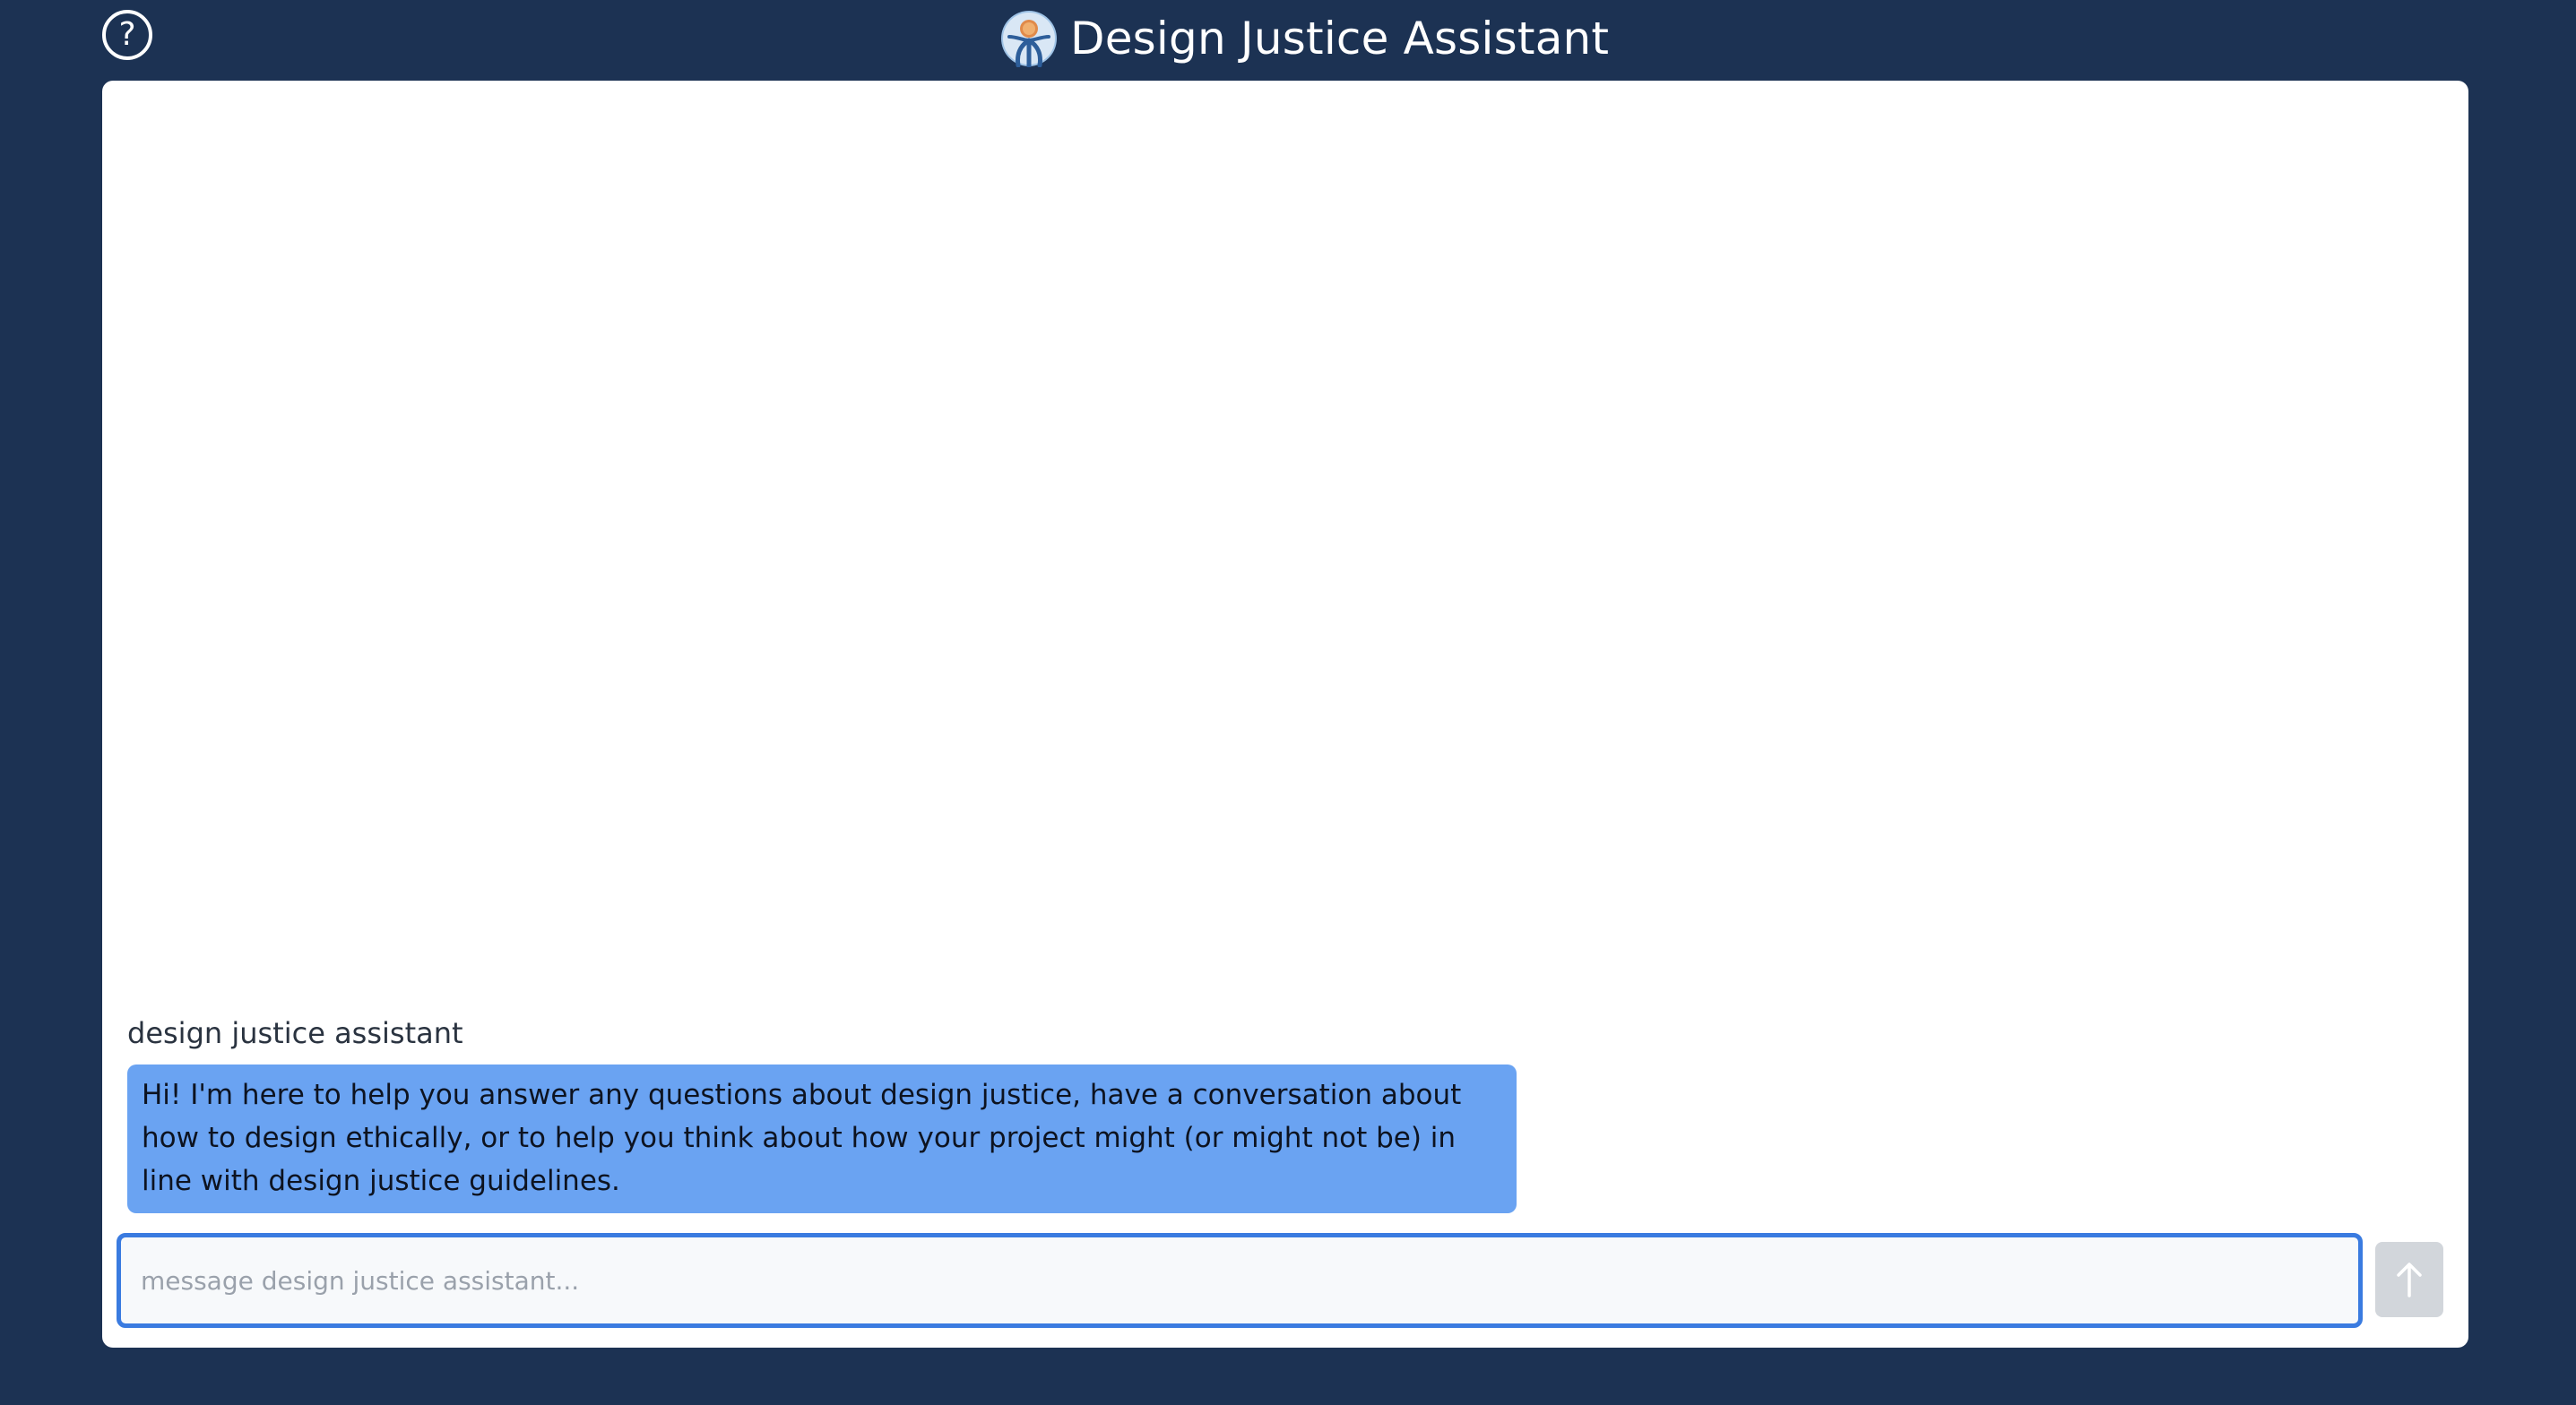 Image resolution: width=2576 pixels, height=1405 pixels. I want to click on composer, so click(1286, 1280).